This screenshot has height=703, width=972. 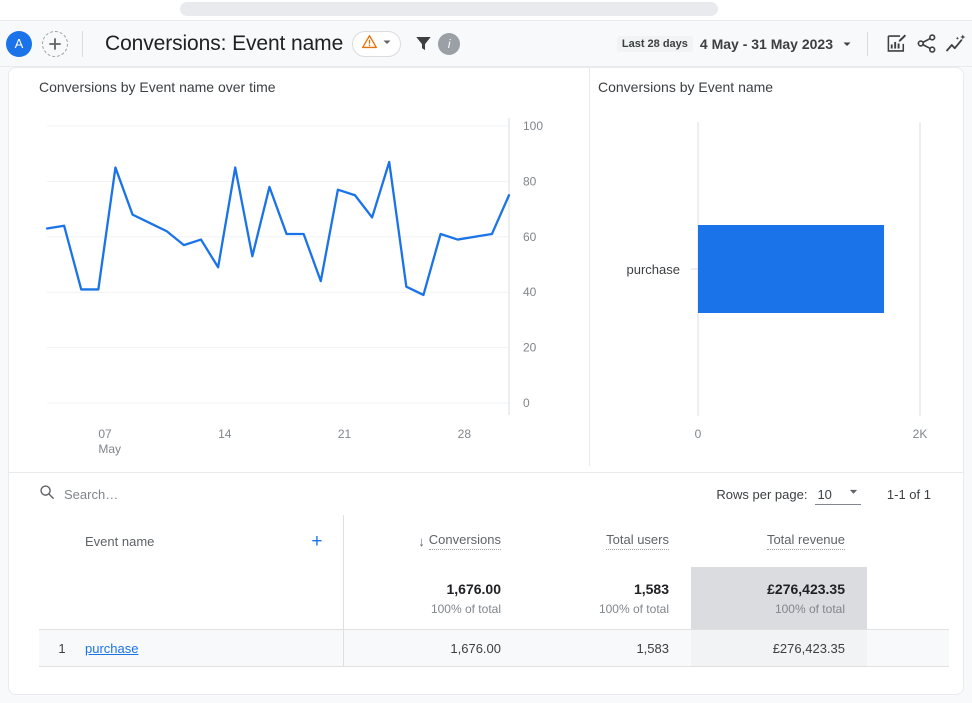 What do you see at coordinates (421, 541) in the screenshot?
I see `sort-descending-icon: ↓` at bounding box center [421, 541].